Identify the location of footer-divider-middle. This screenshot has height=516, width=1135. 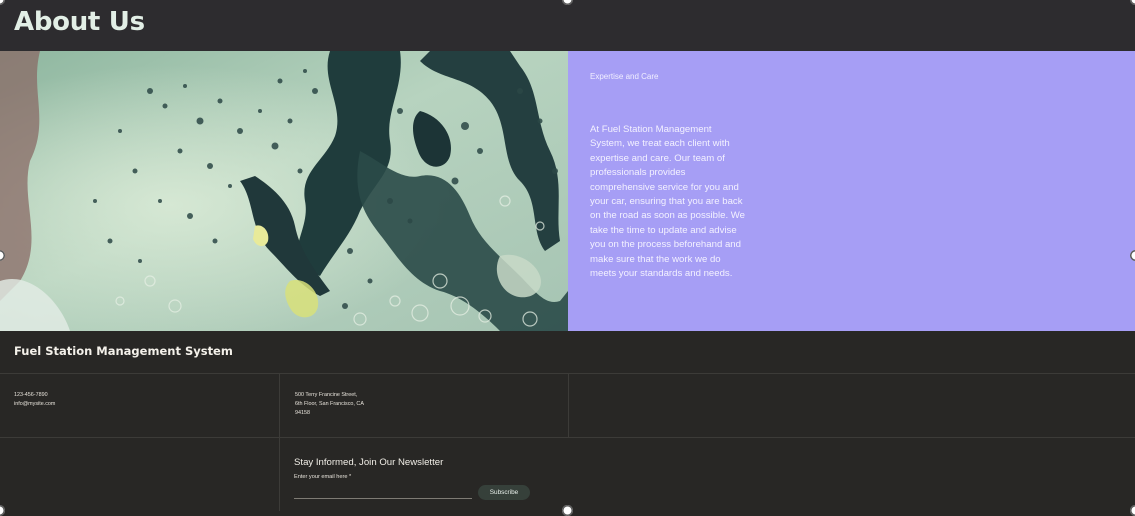
(567, 437).